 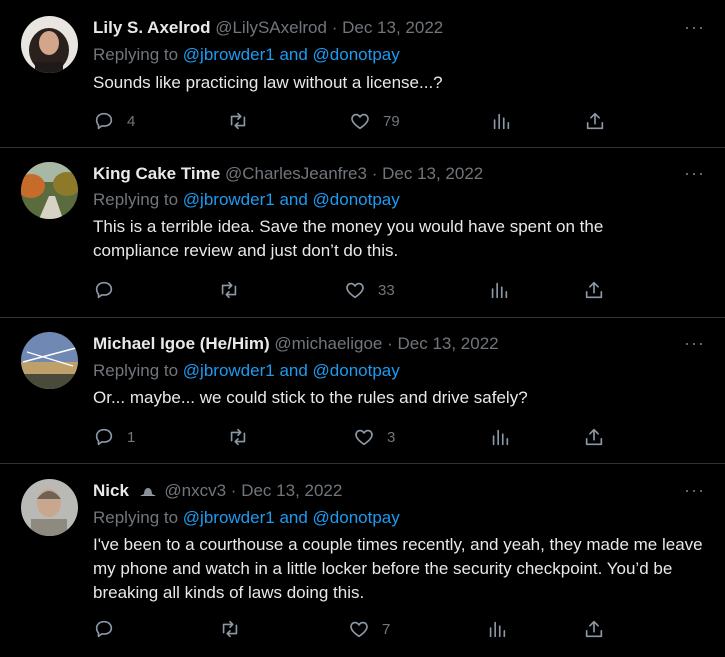 What do you see at coordinates (328, 343) in the screenshot?
I see `user-handle: @michaeligoe` at bounding box center [328, 343].